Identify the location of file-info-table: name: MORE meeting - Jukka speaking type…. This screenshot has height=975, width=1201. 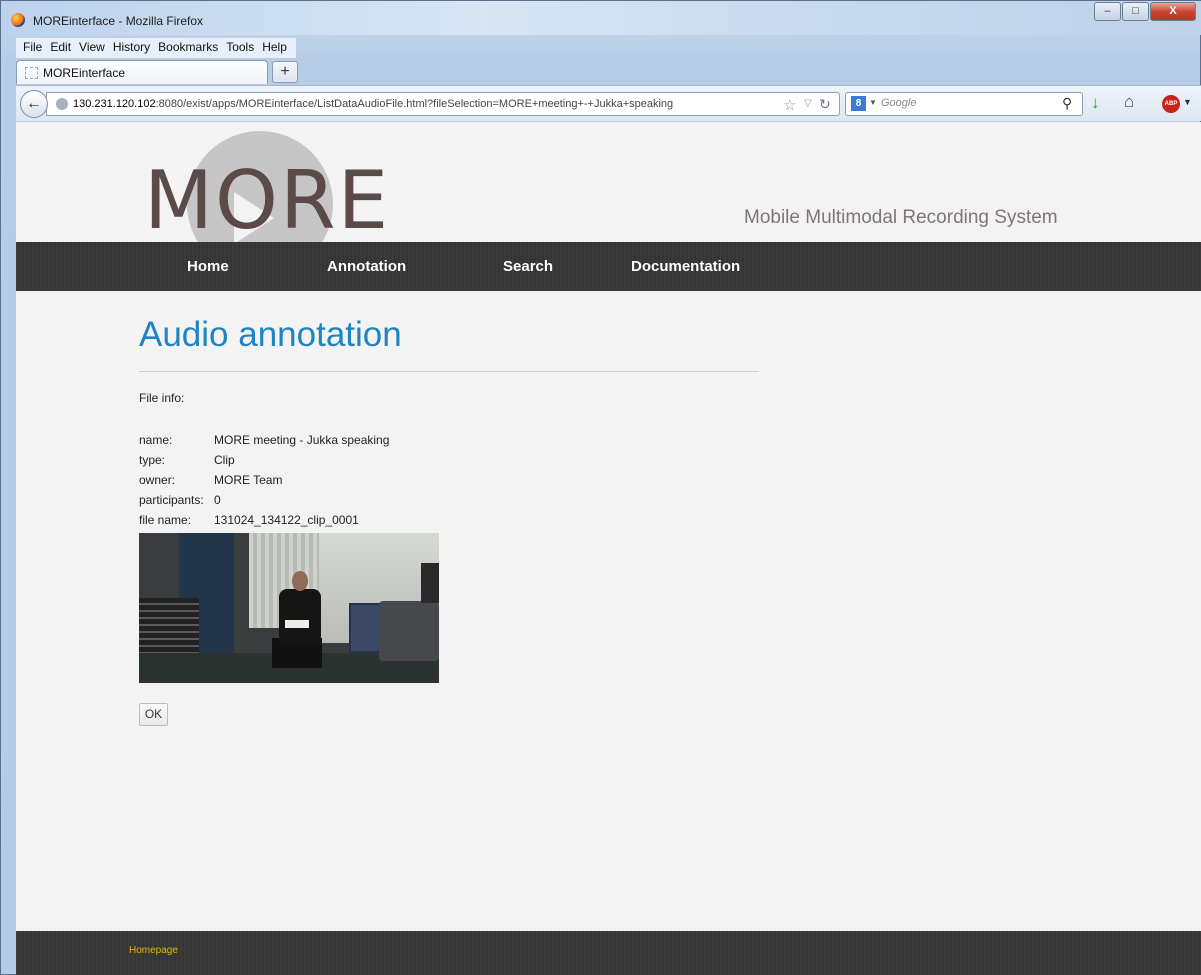
(264, 483).